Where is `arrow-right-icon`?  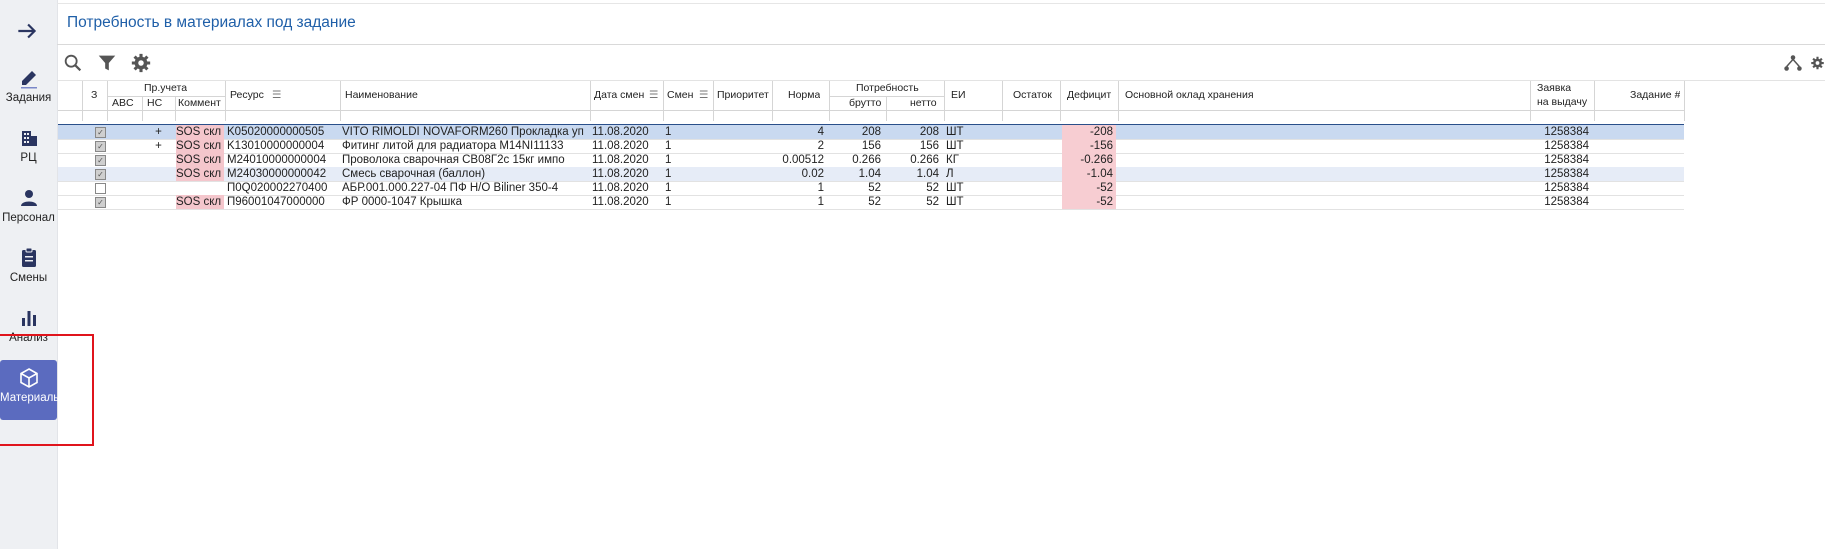 arrow-right-icon is located at coordinates (27, 31).